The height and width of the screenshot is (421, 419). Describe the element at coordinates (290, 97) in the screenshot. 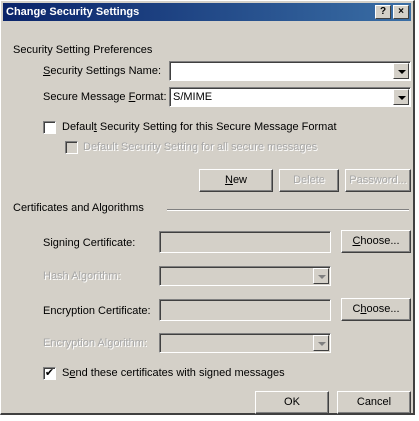

I see `secure-message-format-combo: S/MIME` at that location.